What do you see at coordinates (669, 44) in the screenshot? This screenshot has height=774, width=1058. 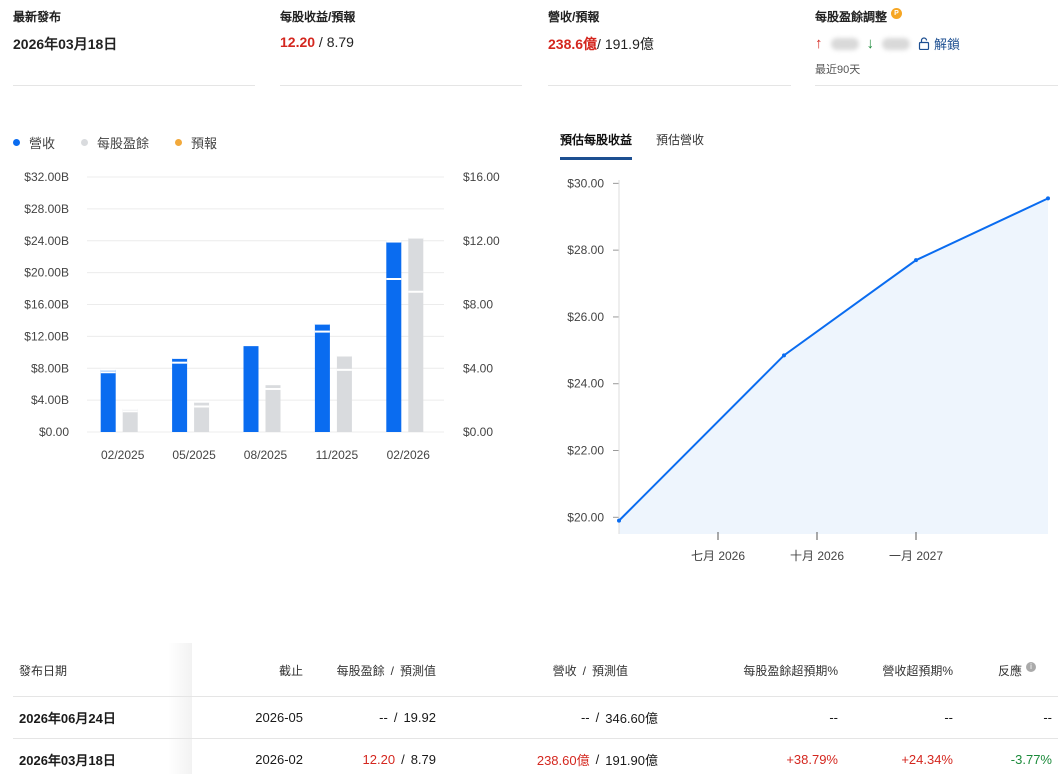 I see `revenue-value: 238.6億/ 191.9億` at bounding box center [669, 44].